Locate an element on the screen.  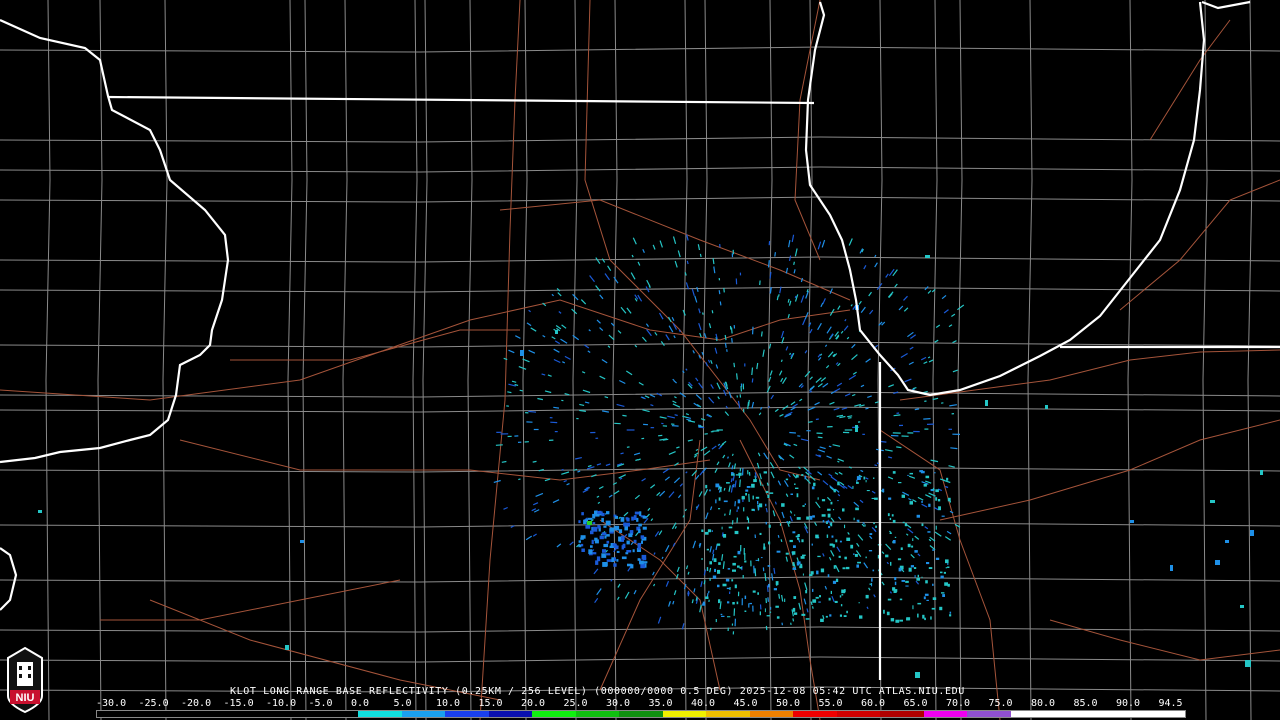
scale-label: 30.0 is located at coordinates (618, 703).